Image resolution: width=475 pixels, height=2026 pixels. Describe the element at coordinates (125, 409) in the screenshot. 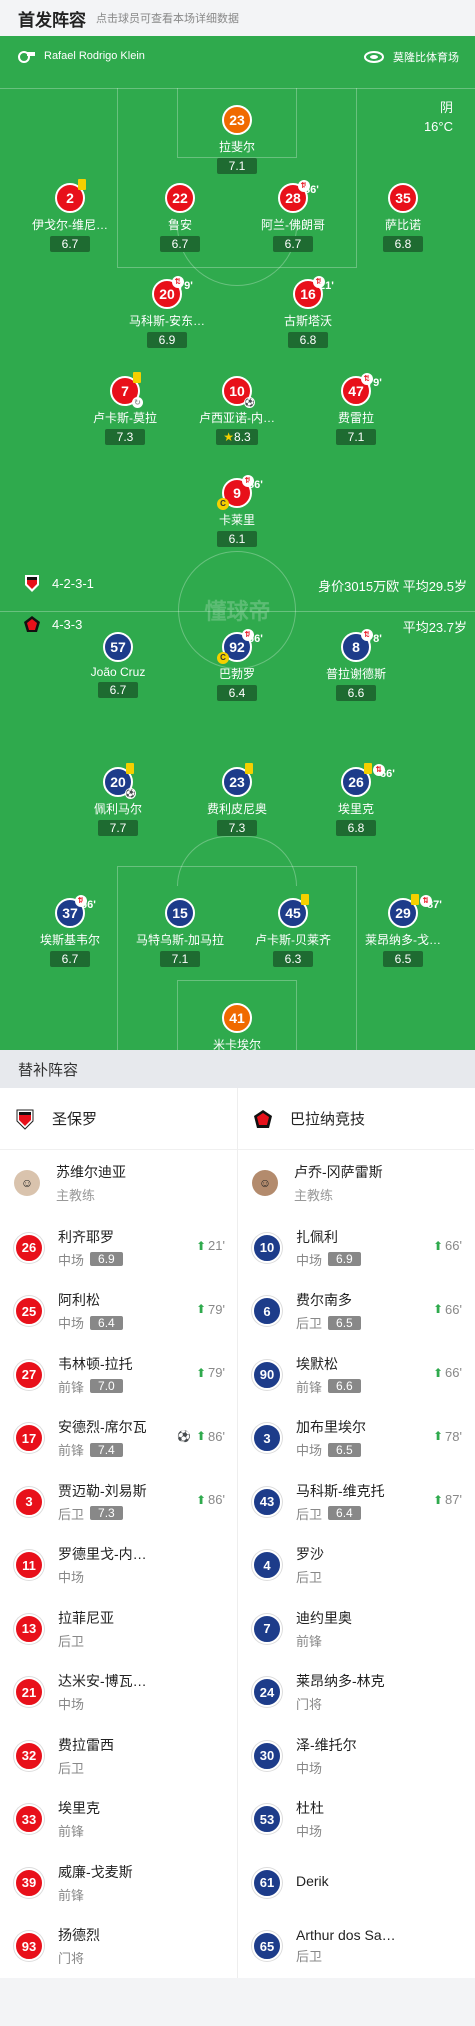

I see `pitch-player: 7 ↻ 卢卡斯-莫拉 7.3` at that location.